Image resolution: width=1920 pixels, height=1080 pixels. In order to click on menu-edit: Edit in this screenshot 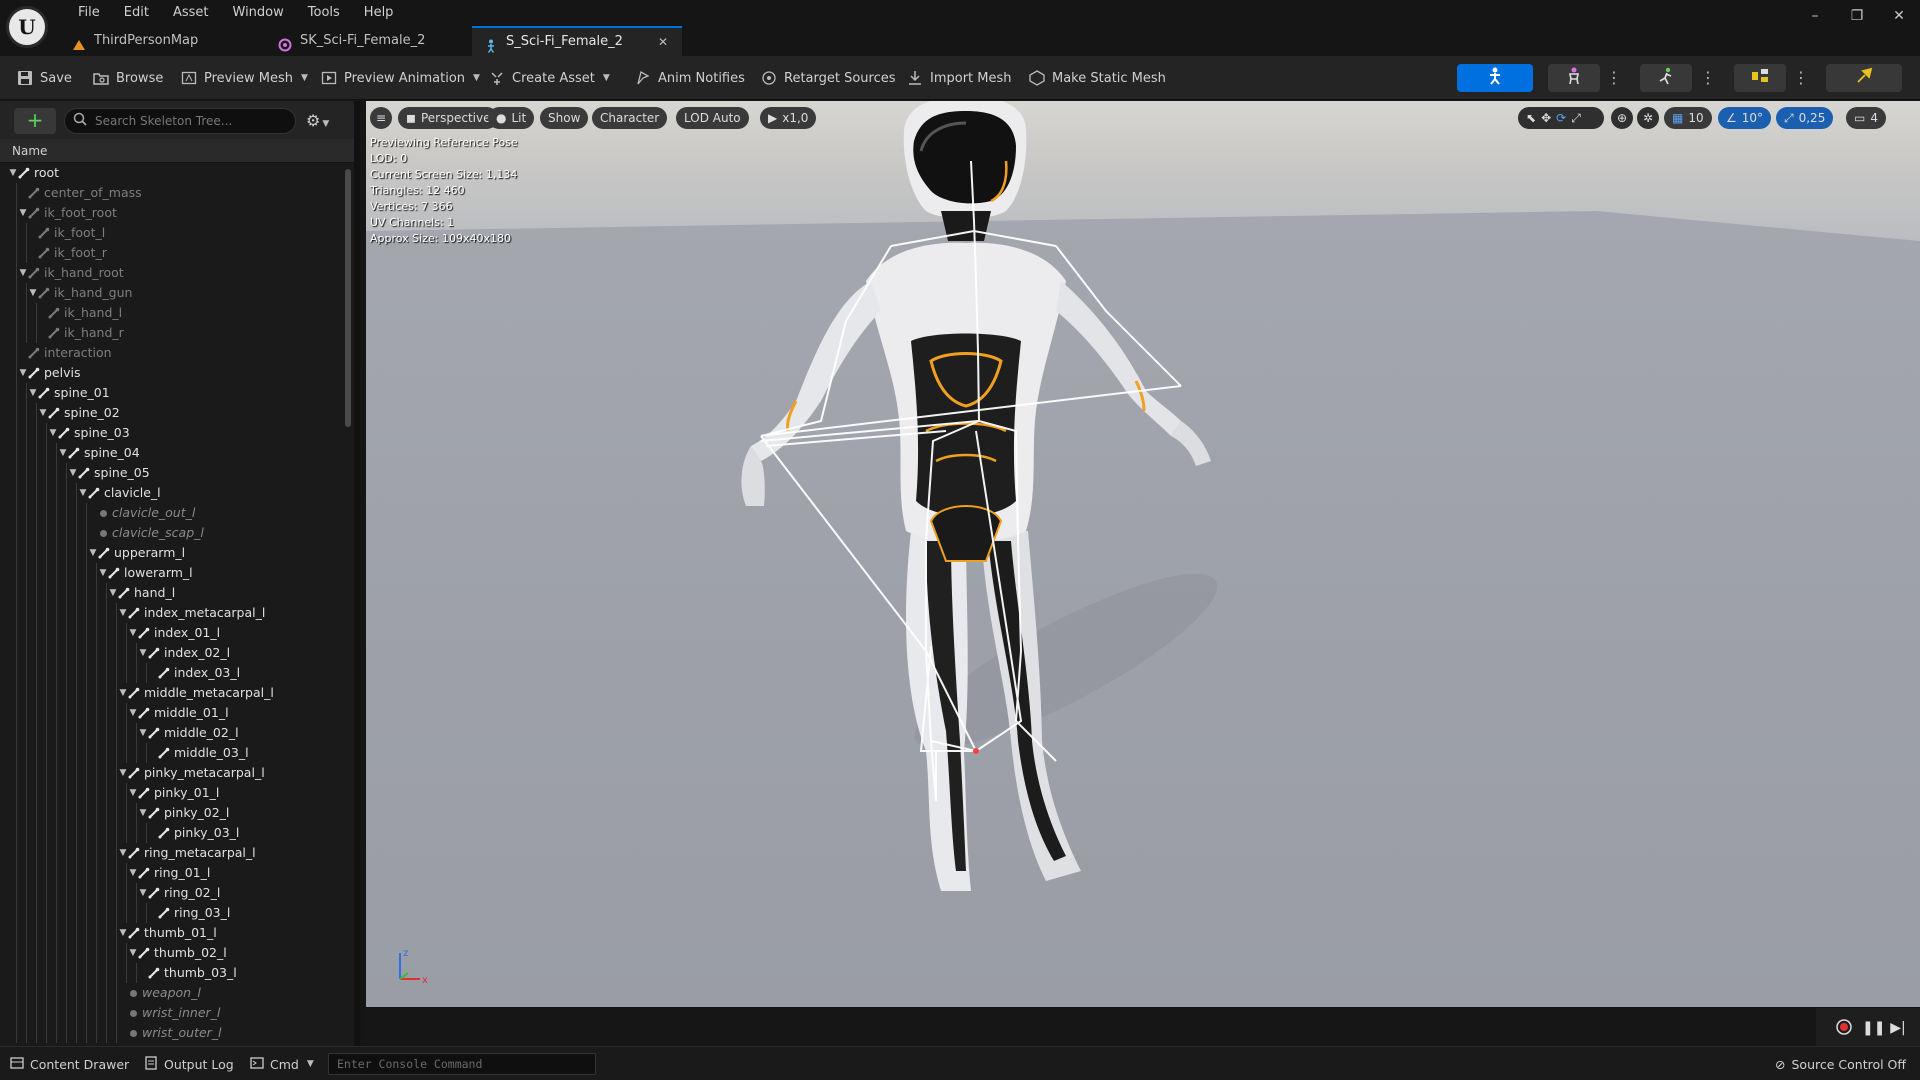, I will do `click(136, 13)`.